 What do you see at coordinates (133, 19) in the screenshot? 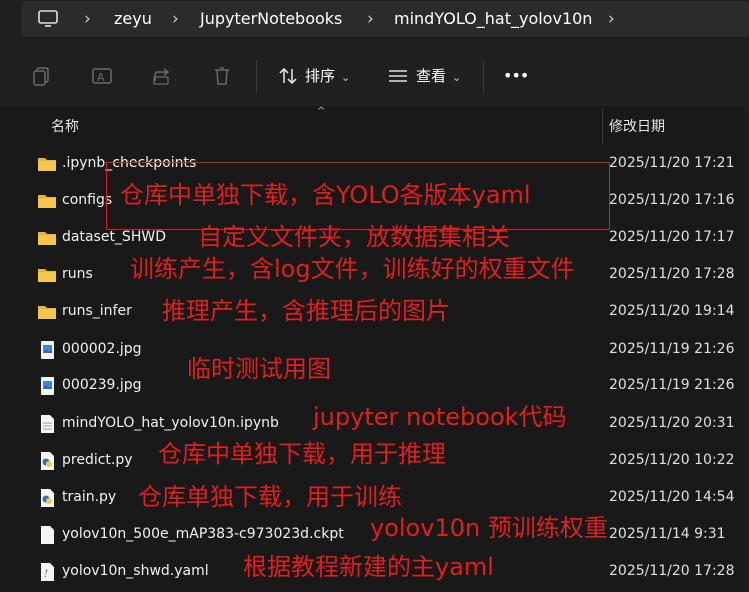
I see `breadcrumb-zeyu: zeyu` at bounding box center [133, 19].